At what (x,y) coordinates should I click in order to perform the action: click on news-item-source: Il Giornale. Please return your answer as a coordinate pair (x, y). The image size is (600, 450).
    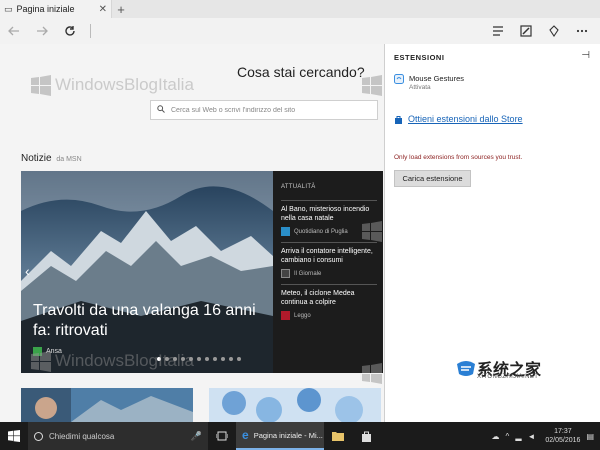
    Looking at the image, I should click on (329, 273).